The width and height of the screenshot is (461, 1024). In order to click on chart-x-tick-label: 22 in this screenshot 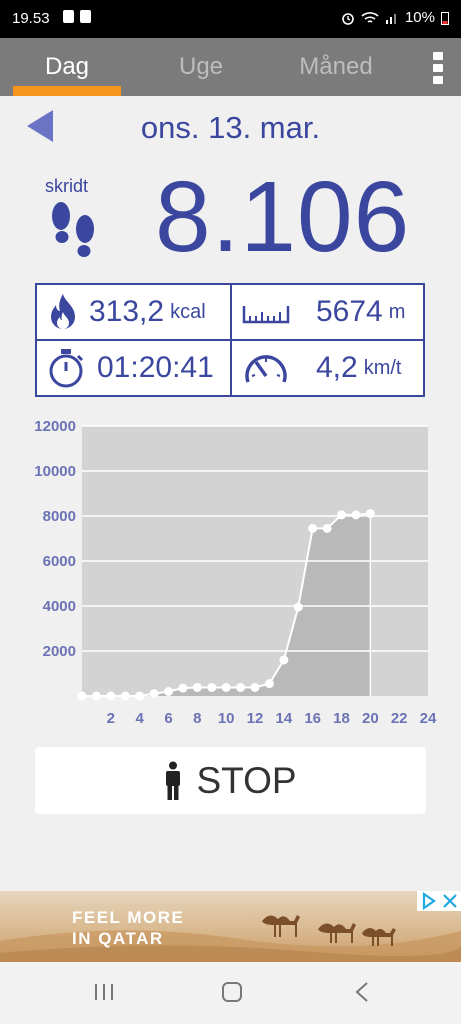, I will do `click(399, 718)`.